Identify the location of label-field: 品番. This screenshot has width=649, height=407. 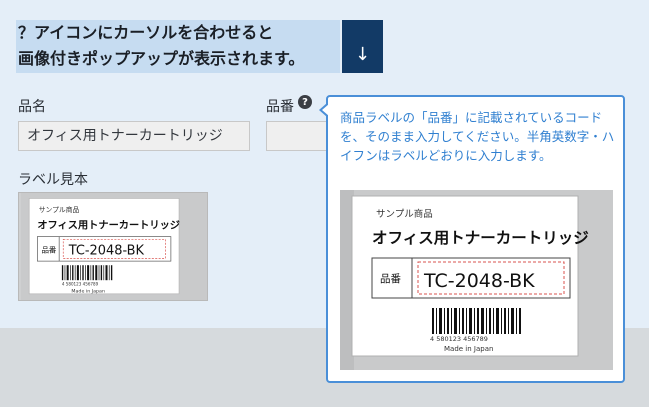
(390, 279).